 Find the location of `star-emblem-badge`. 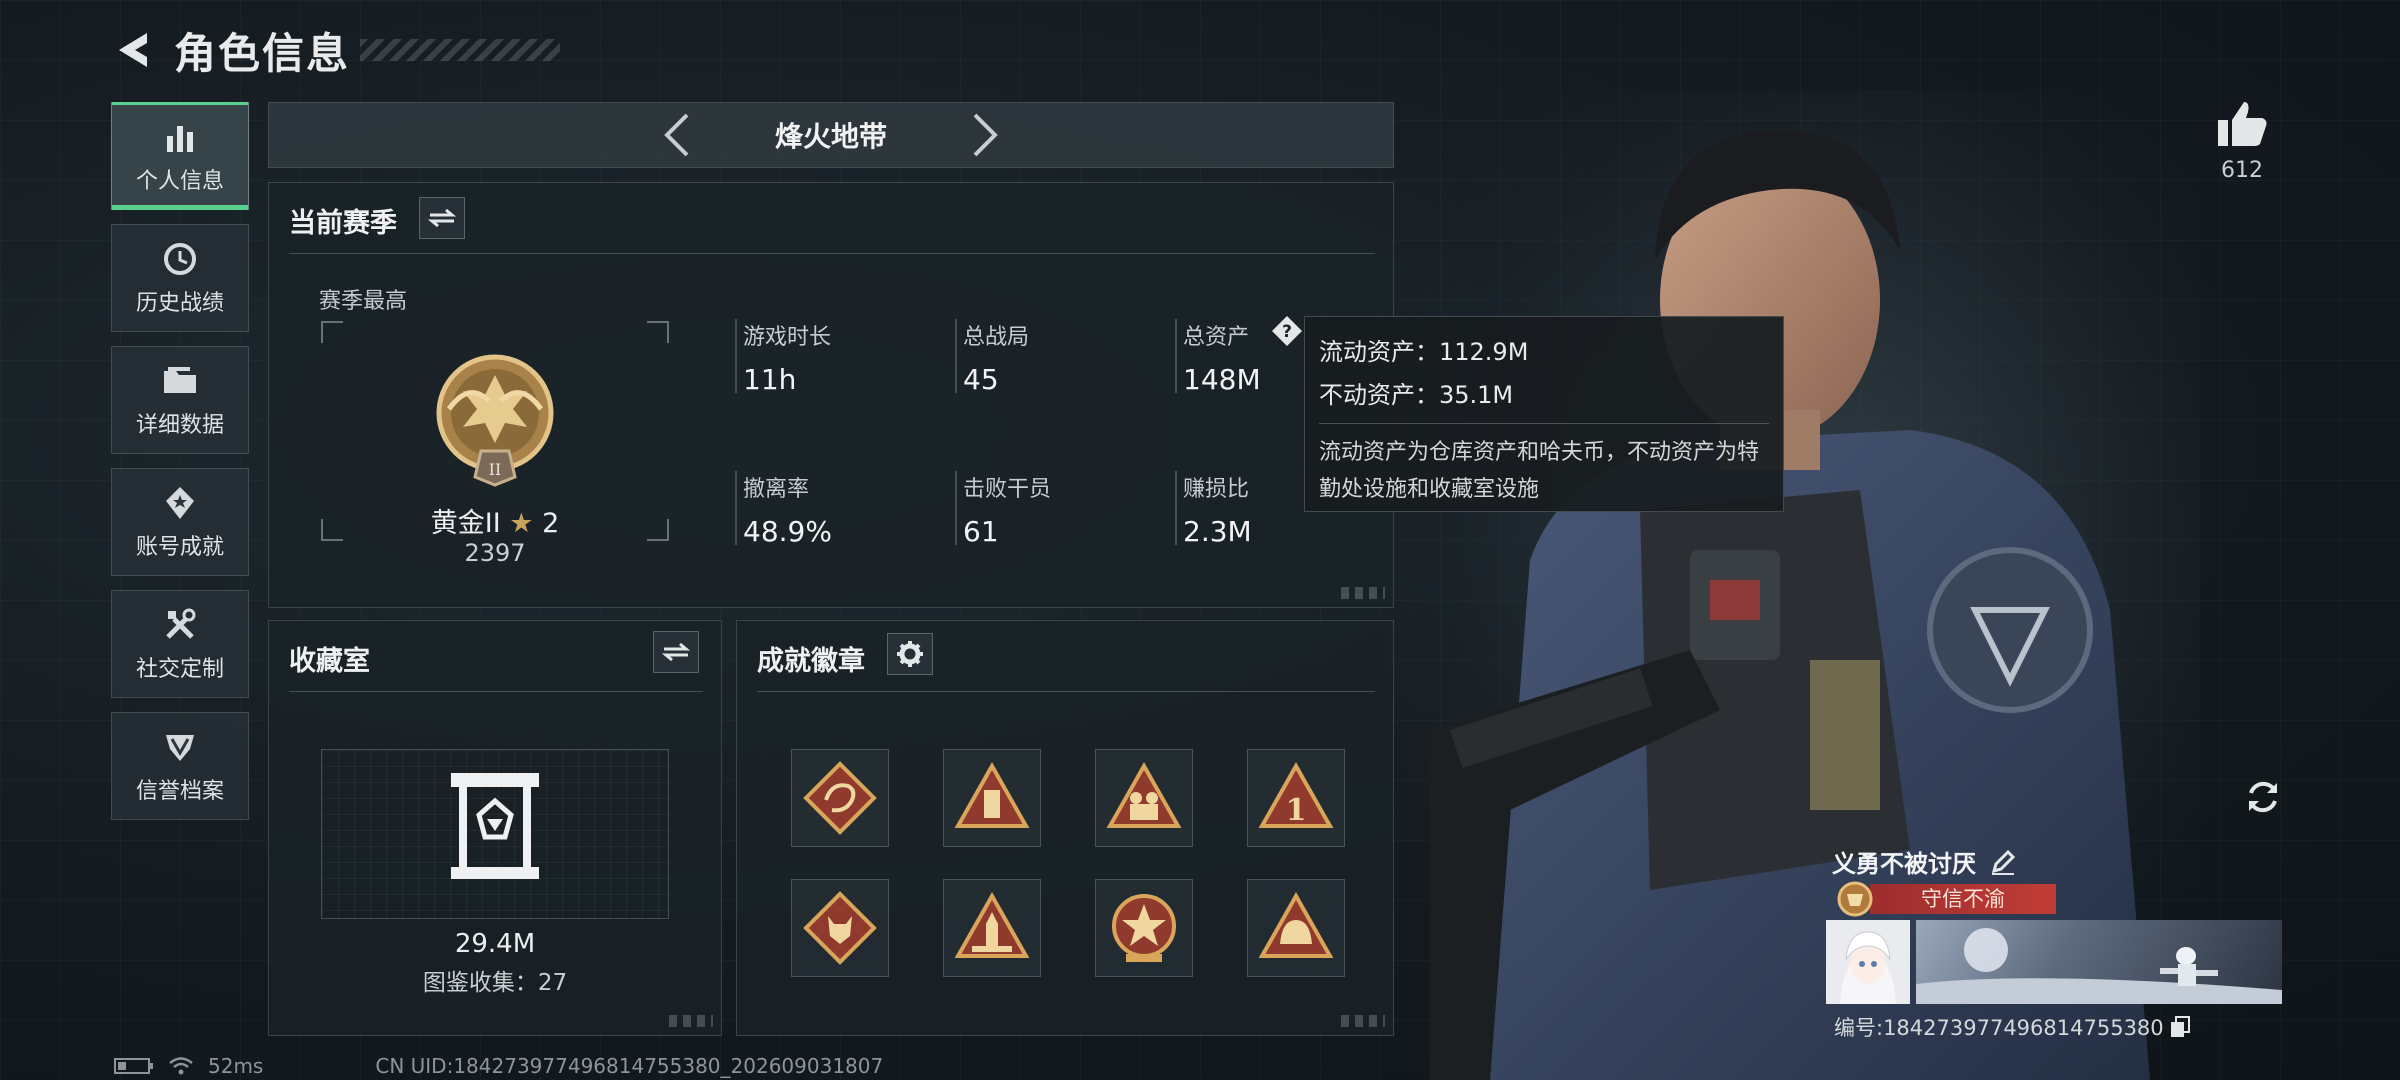

star-emblem-badge is located at coordinates (1144, 928).